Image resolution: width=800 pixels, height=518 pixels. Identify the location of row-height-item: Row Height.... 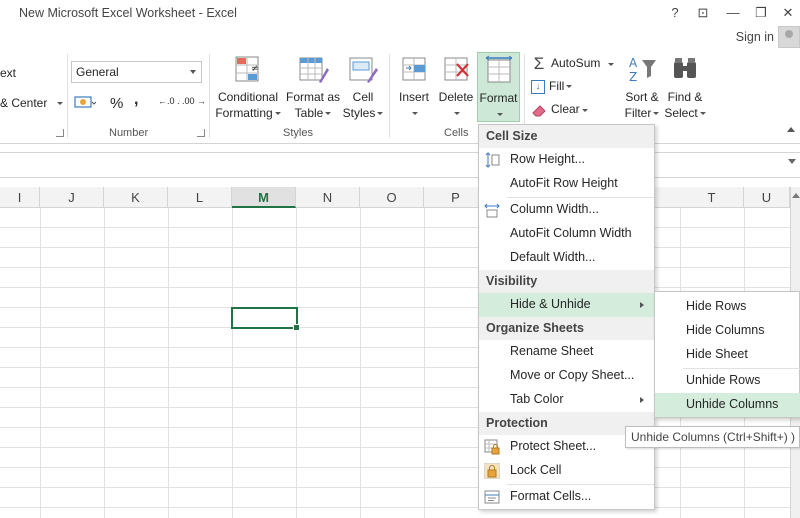
(566, 160).